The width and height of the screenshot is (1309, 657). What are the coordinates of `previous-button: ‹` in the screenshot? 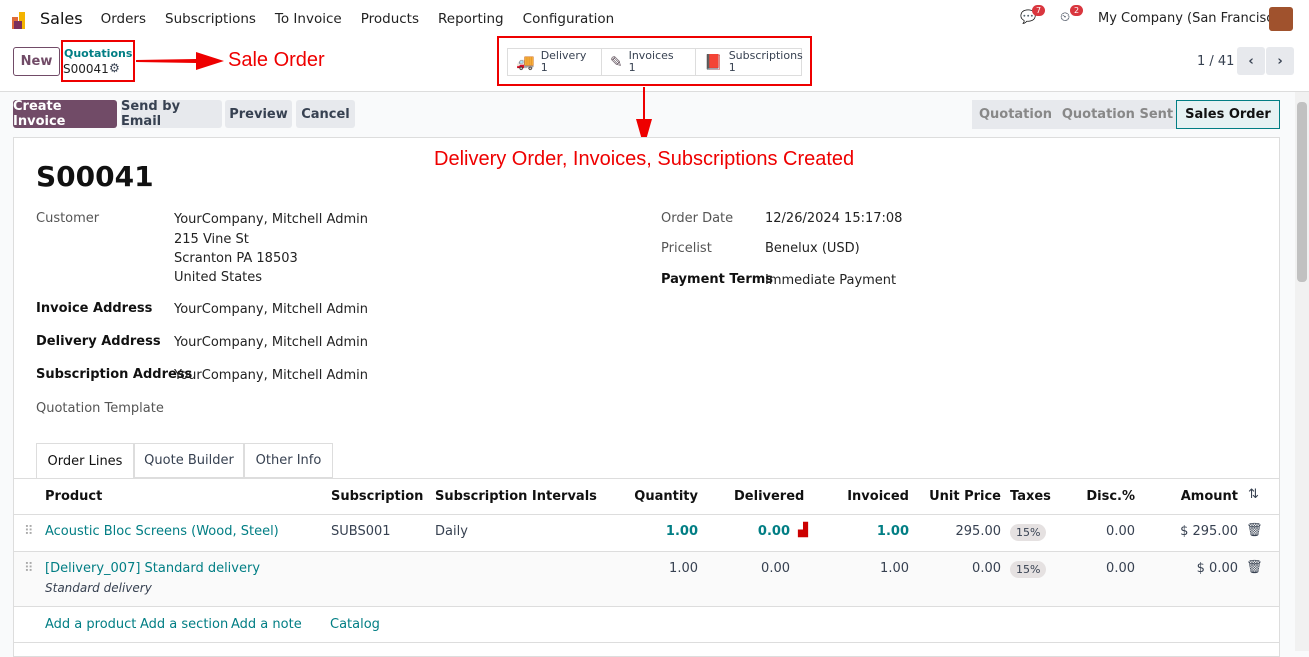 It's located at (1251, 61).